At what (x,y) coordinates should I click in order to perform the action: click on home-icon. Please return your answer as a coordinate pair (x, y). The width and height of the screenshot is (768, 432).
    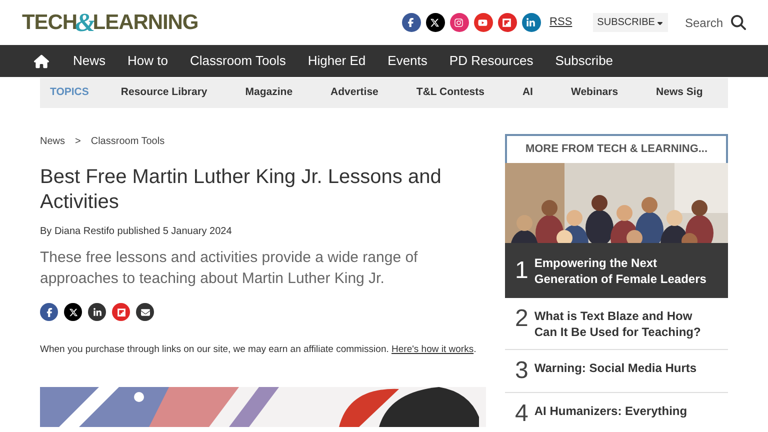
    Looking at the image, I should click on (41, 61).